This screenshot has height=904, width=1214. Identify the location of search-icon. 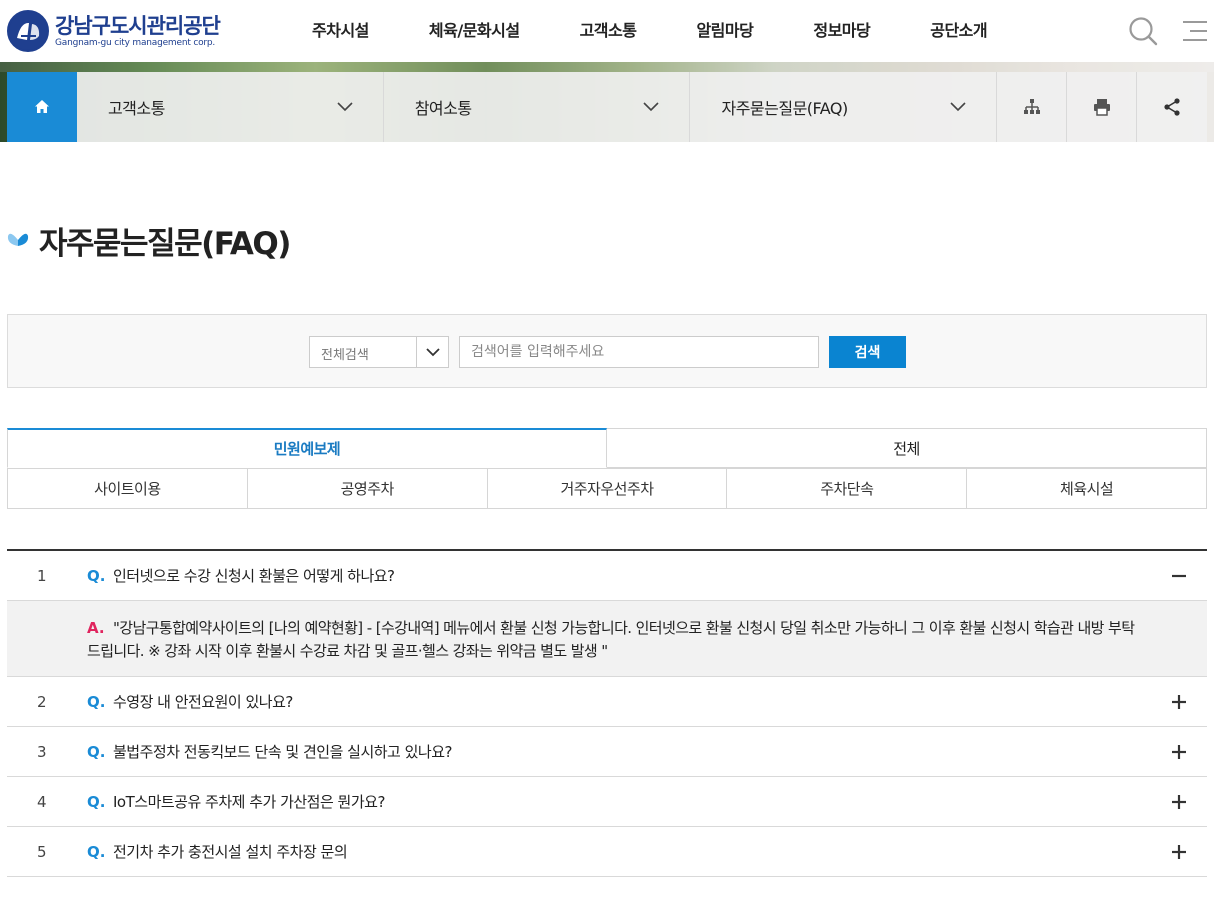
(1143, 31).